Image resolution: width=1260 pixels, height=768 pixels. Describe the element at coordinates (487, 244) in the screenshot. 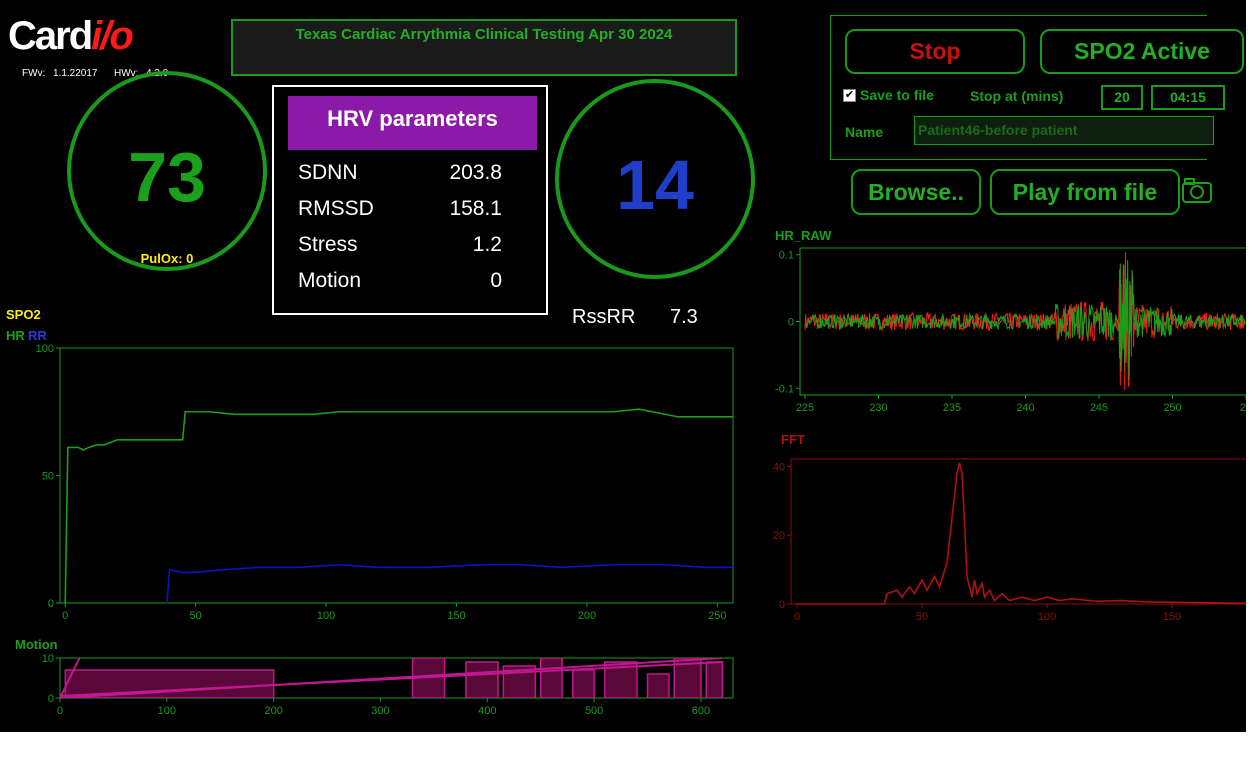

I see `hrv-value: 1.2` at that location.